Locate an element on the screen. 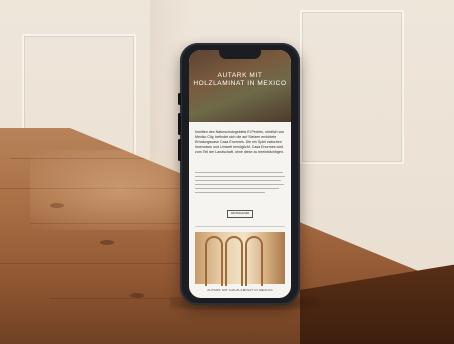 The width and height of the screenshot is (454, 344). hero-title: AUTARK MIT HOLZLAMINAT IN MEXICO is located at coordinates (240, 79).